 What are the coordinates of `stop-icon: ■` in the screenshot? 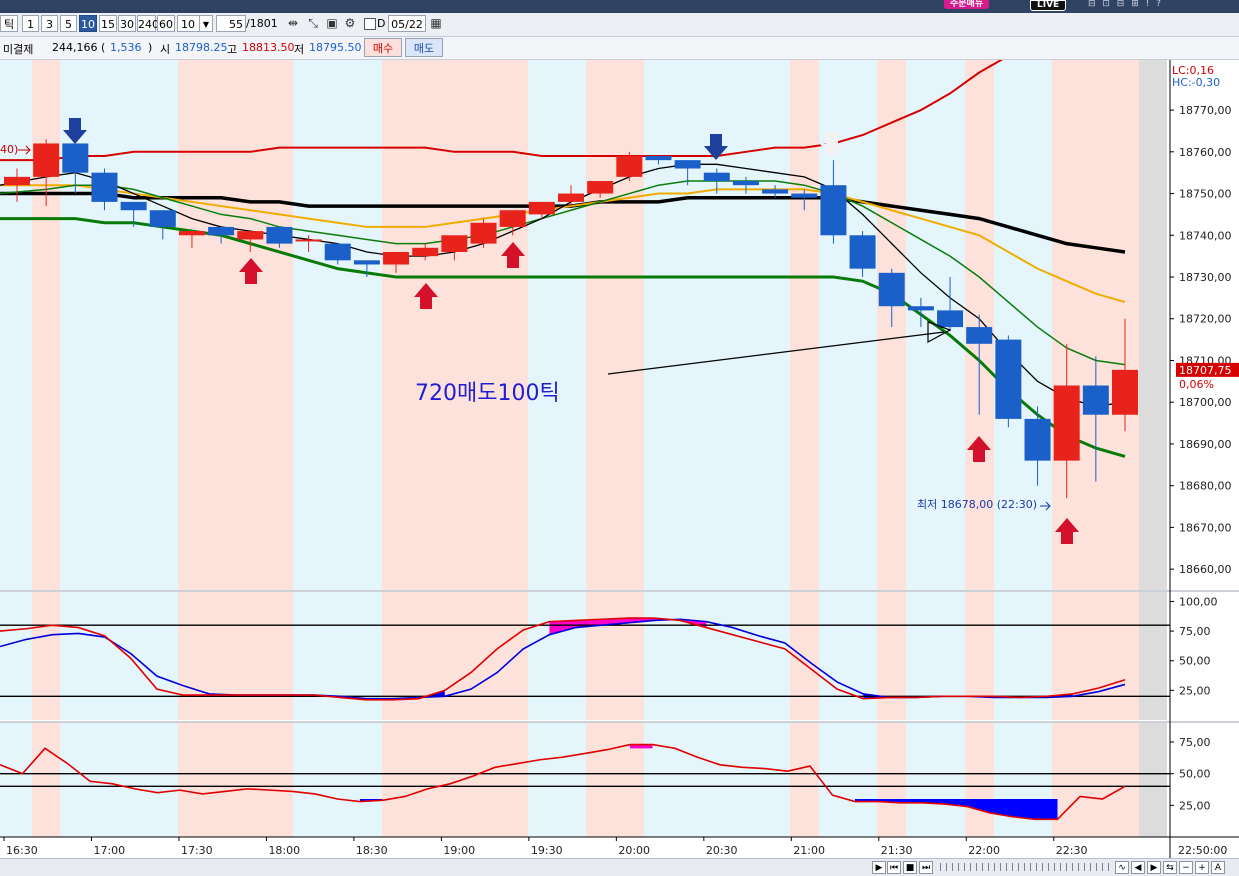 It's located at (910, 867).